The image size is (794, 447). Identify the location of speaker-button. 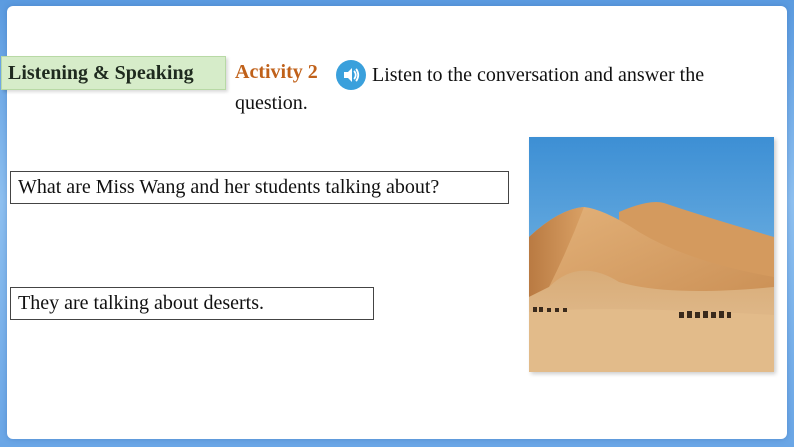
(351, 75).